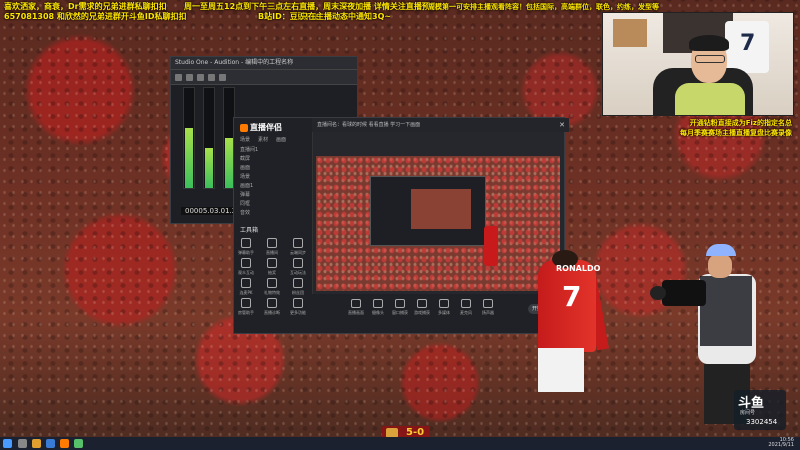 The image size is (800, 450). Describe the element at coordinates (245, 167) in the screenshot. I see `scene-item: 画面` at that location.